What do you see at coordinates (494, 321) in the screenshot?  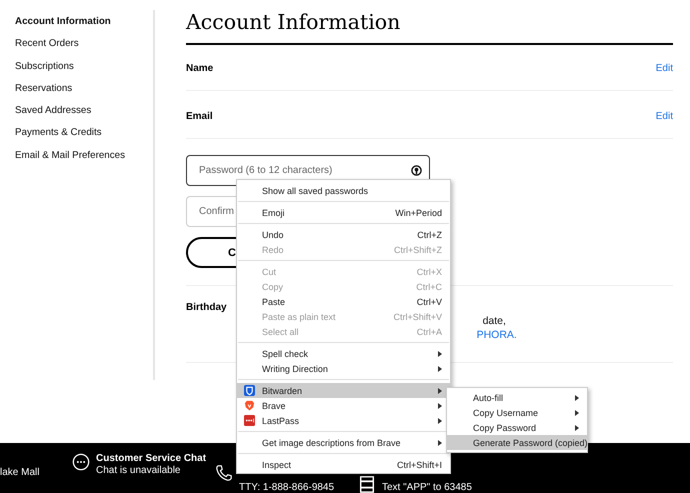 I see `birthday-text: date,` at bounding box center [494, 321].